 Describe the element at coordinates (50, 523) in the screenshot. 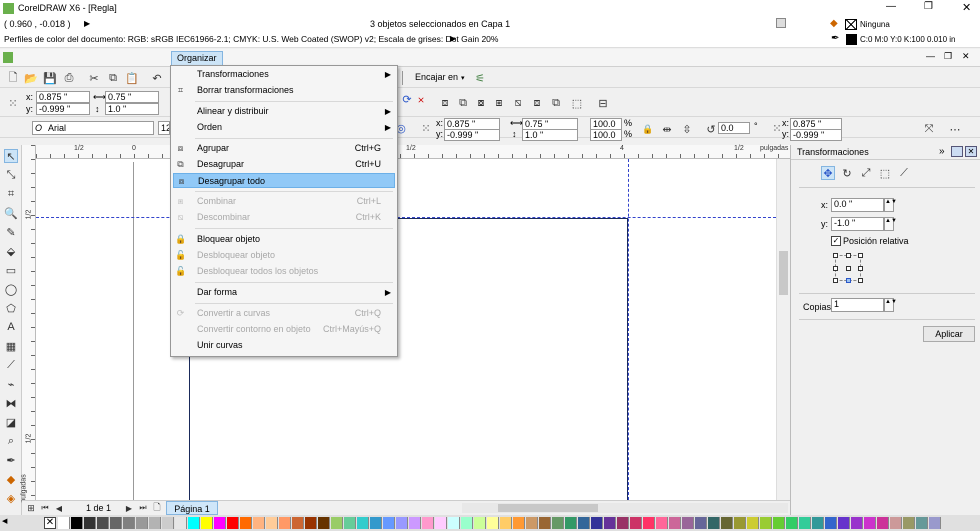

I see `no-color-swatch: ✕` at that location.